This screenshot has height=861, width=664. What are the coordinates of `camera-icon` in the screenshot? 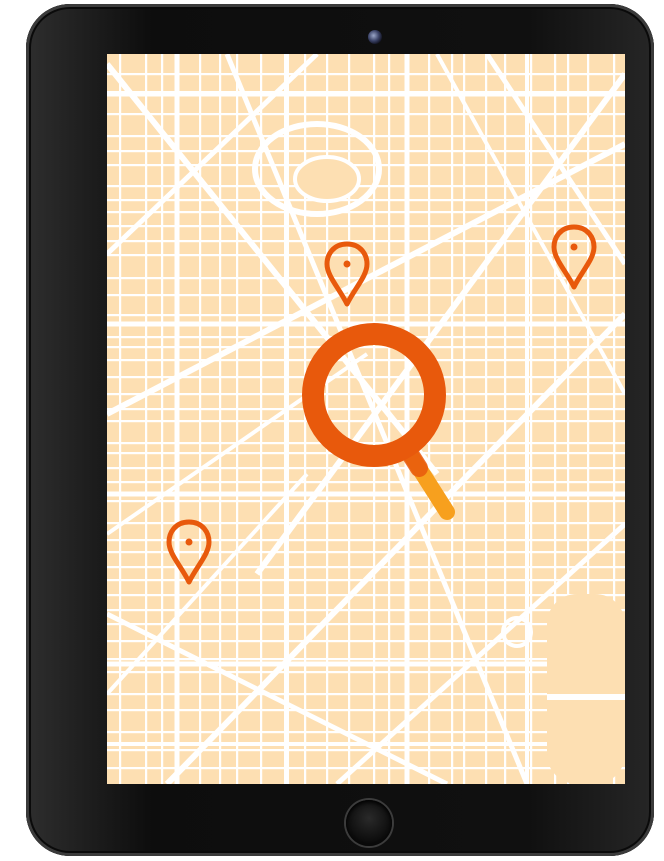 It's located at (375, 37).